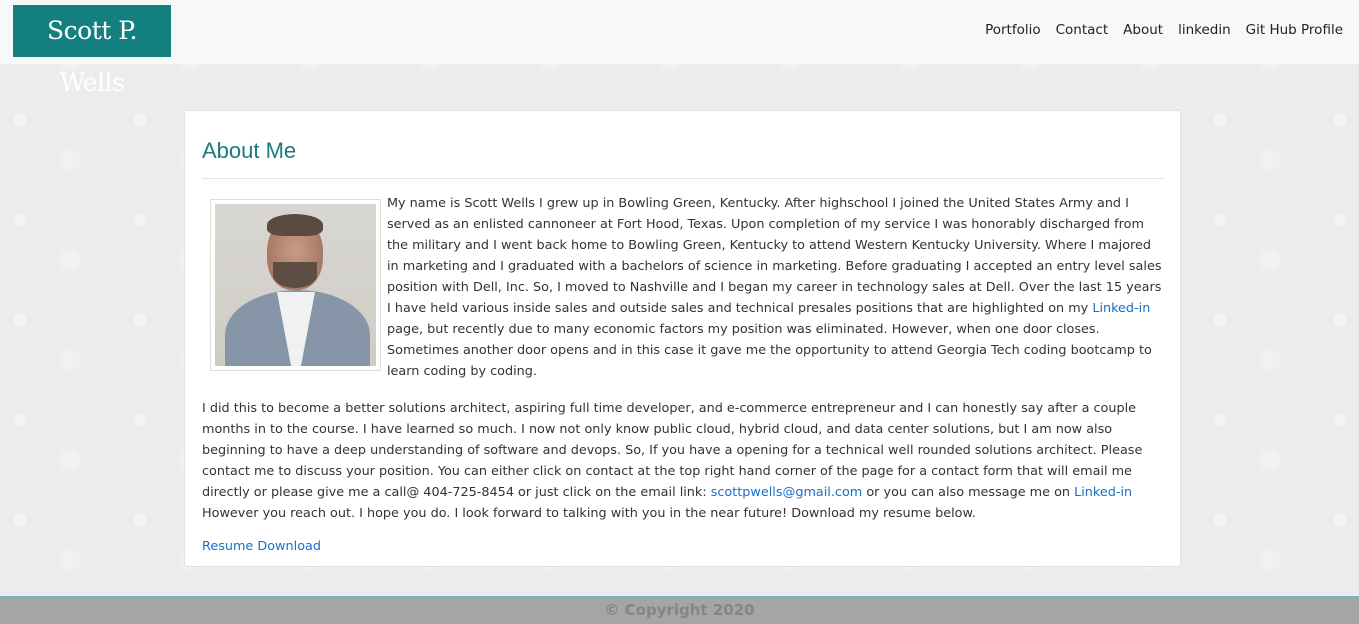 Image resolution: width=1359 pixels, height=624 pixels. What do you see at coordinates (1143, 30) in the screenshot?
I see `nav-about-link: About` at bounding box center [1143, 30].